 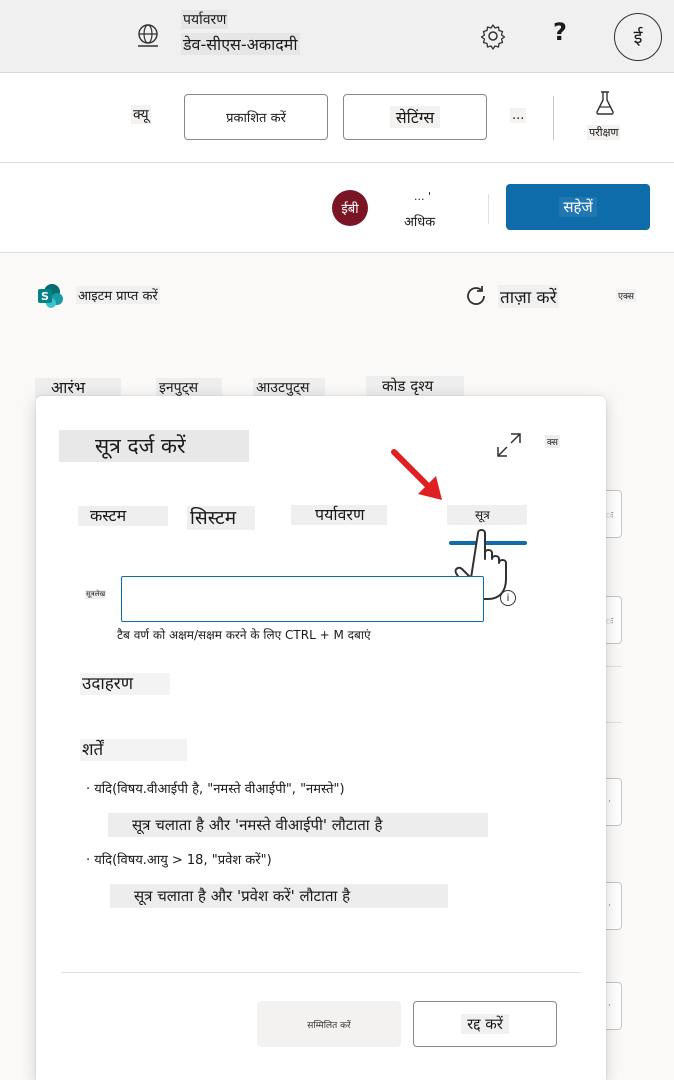 I want to click on queue-button: क्यू, so click(x=141, y=114).